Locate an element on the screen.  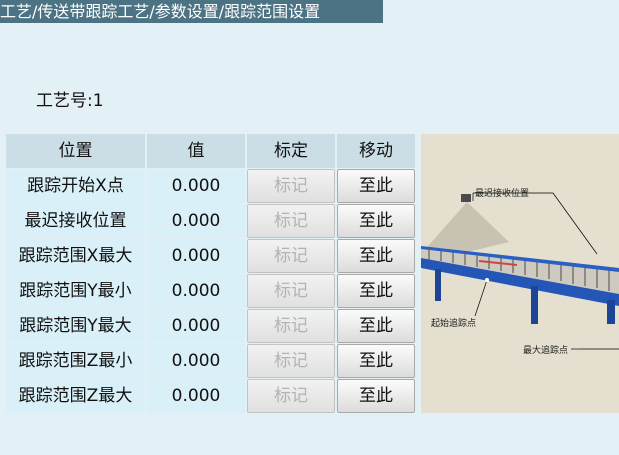
camera-icon is located at coordinates (466, 198).